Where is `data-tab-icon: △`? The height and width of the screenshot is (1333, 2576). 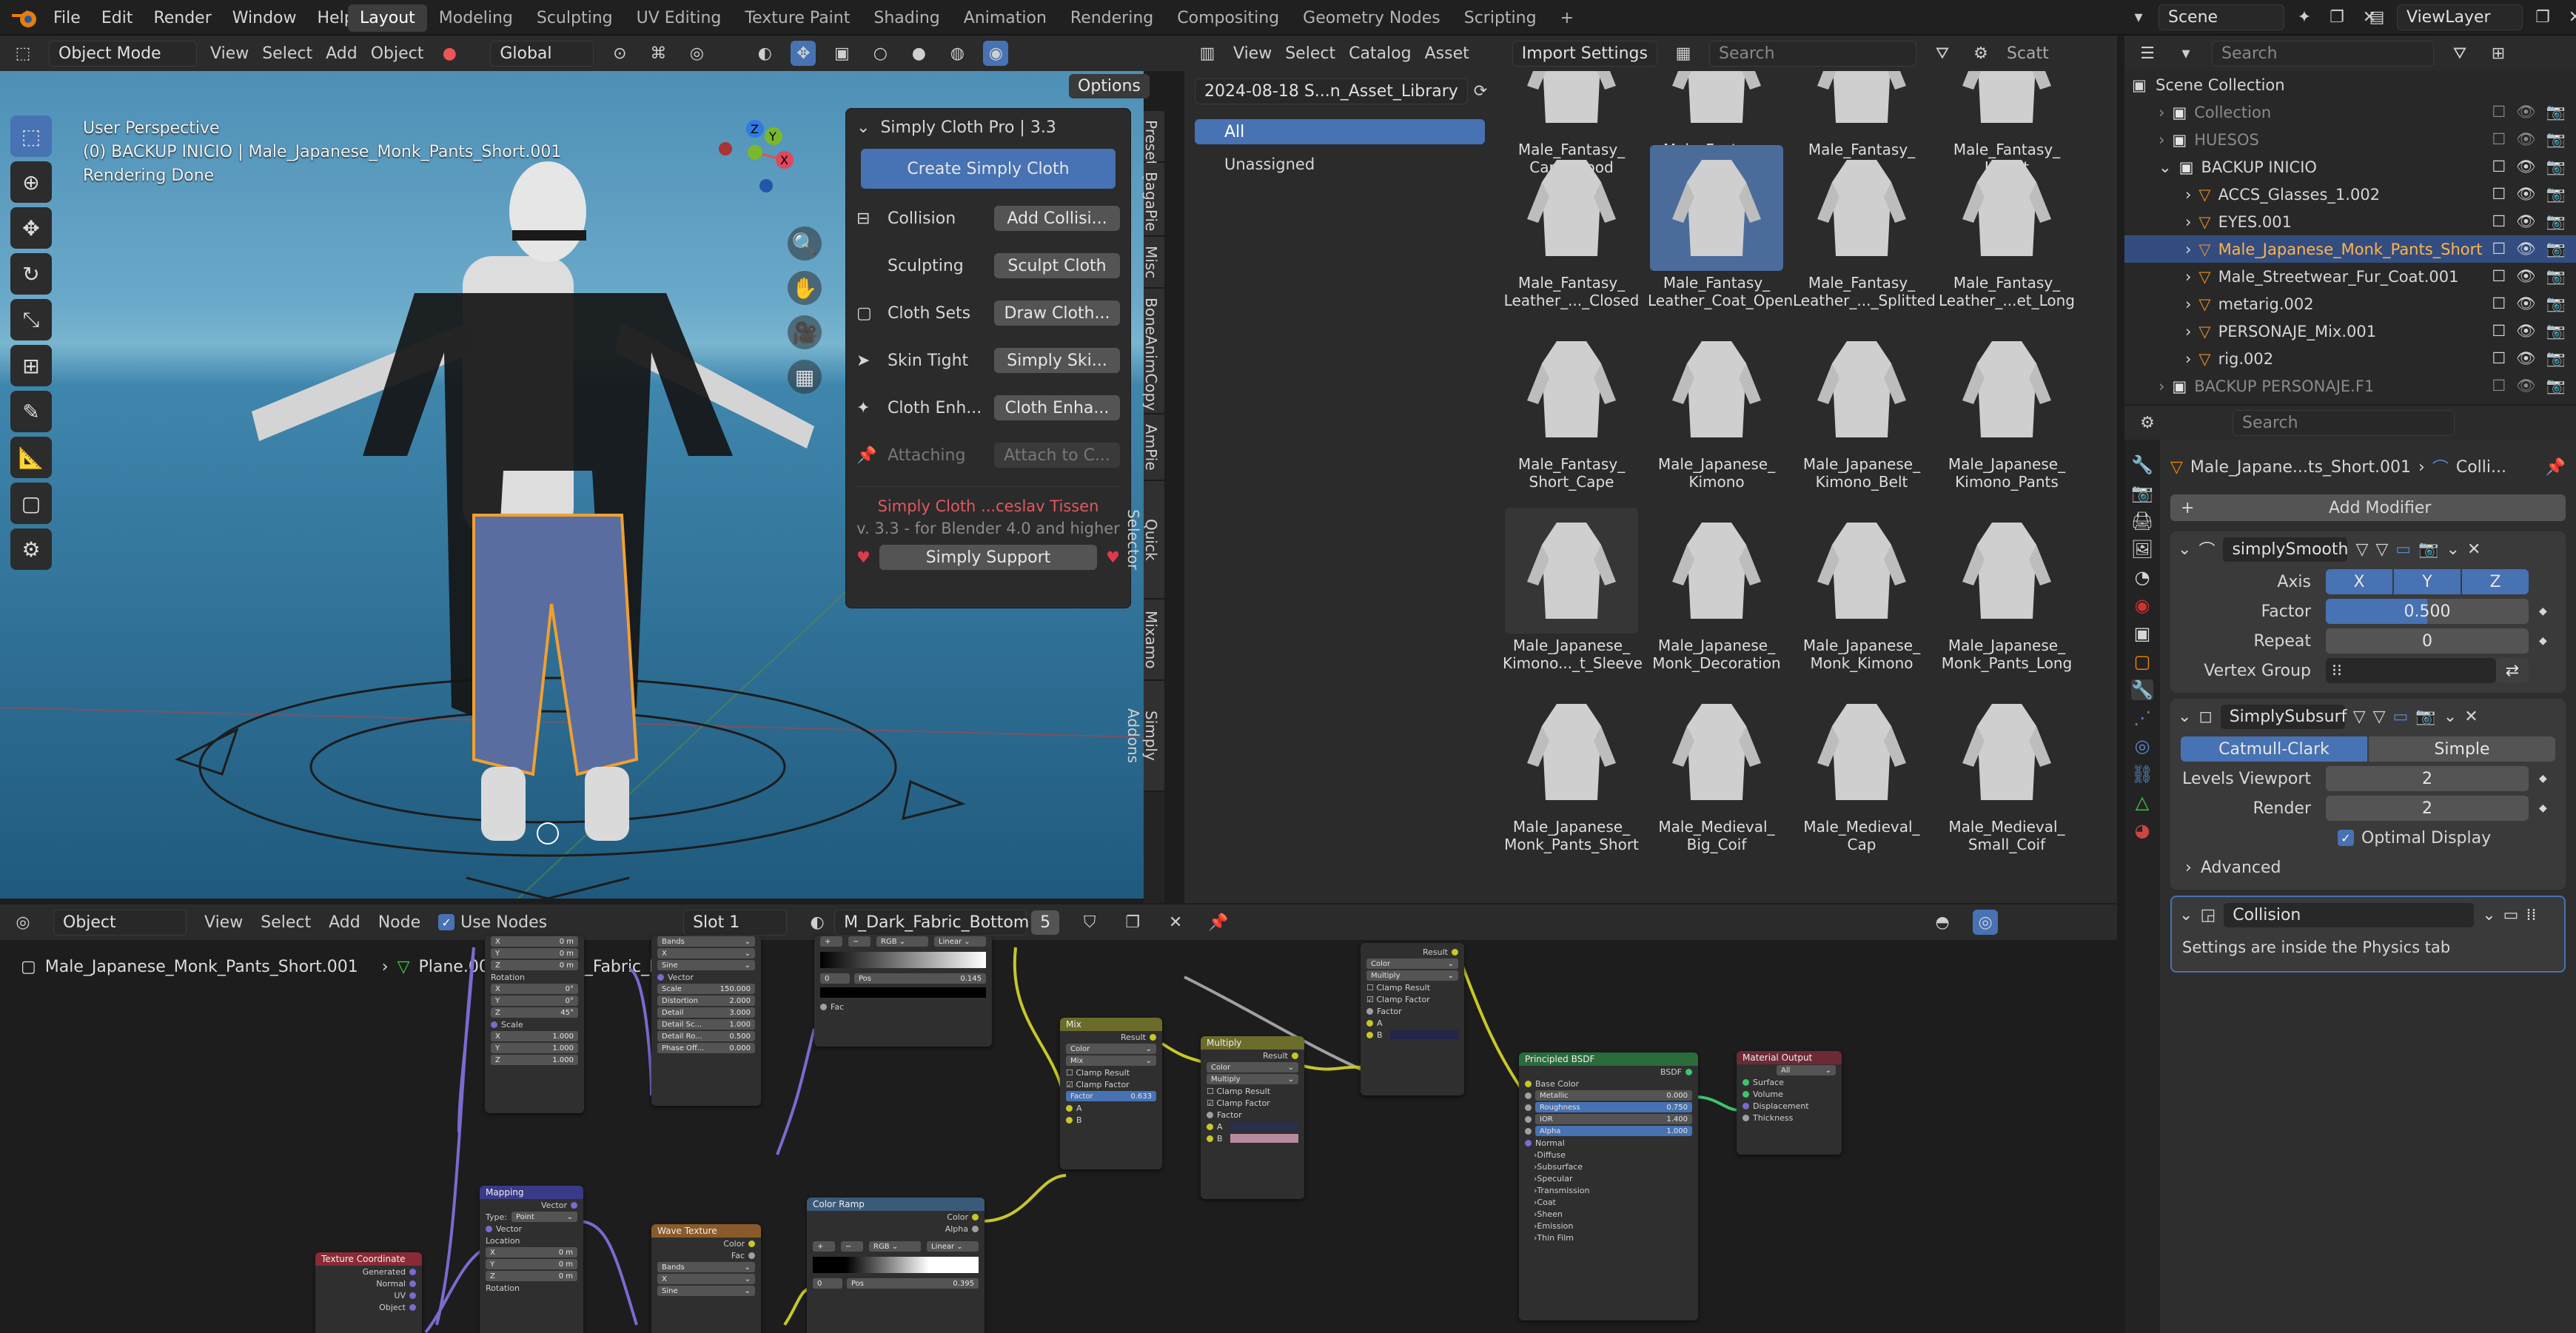
data-tab-icon: △ is located at coordinates (2142, 802).